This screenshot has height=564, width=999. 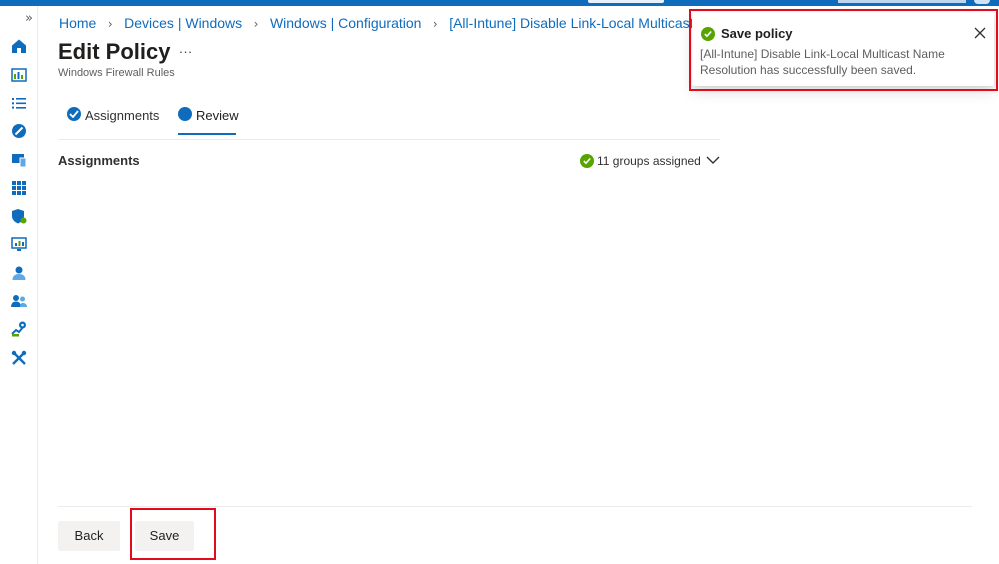 I want to click on chevron-down-icon, so click(x=713, y=160).